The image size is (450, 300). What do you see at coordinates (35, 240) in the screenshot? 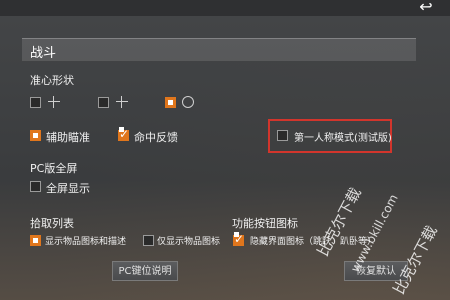
I see `show-icon-desc-checkbox` at bounding box center [35, 240].